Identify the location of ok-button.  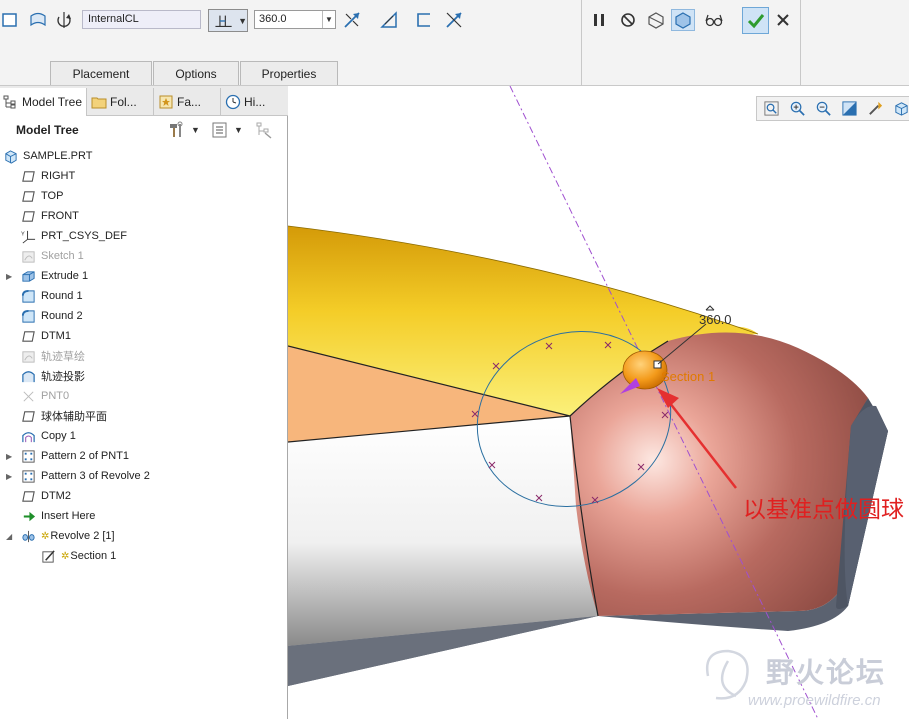
(755, 20).